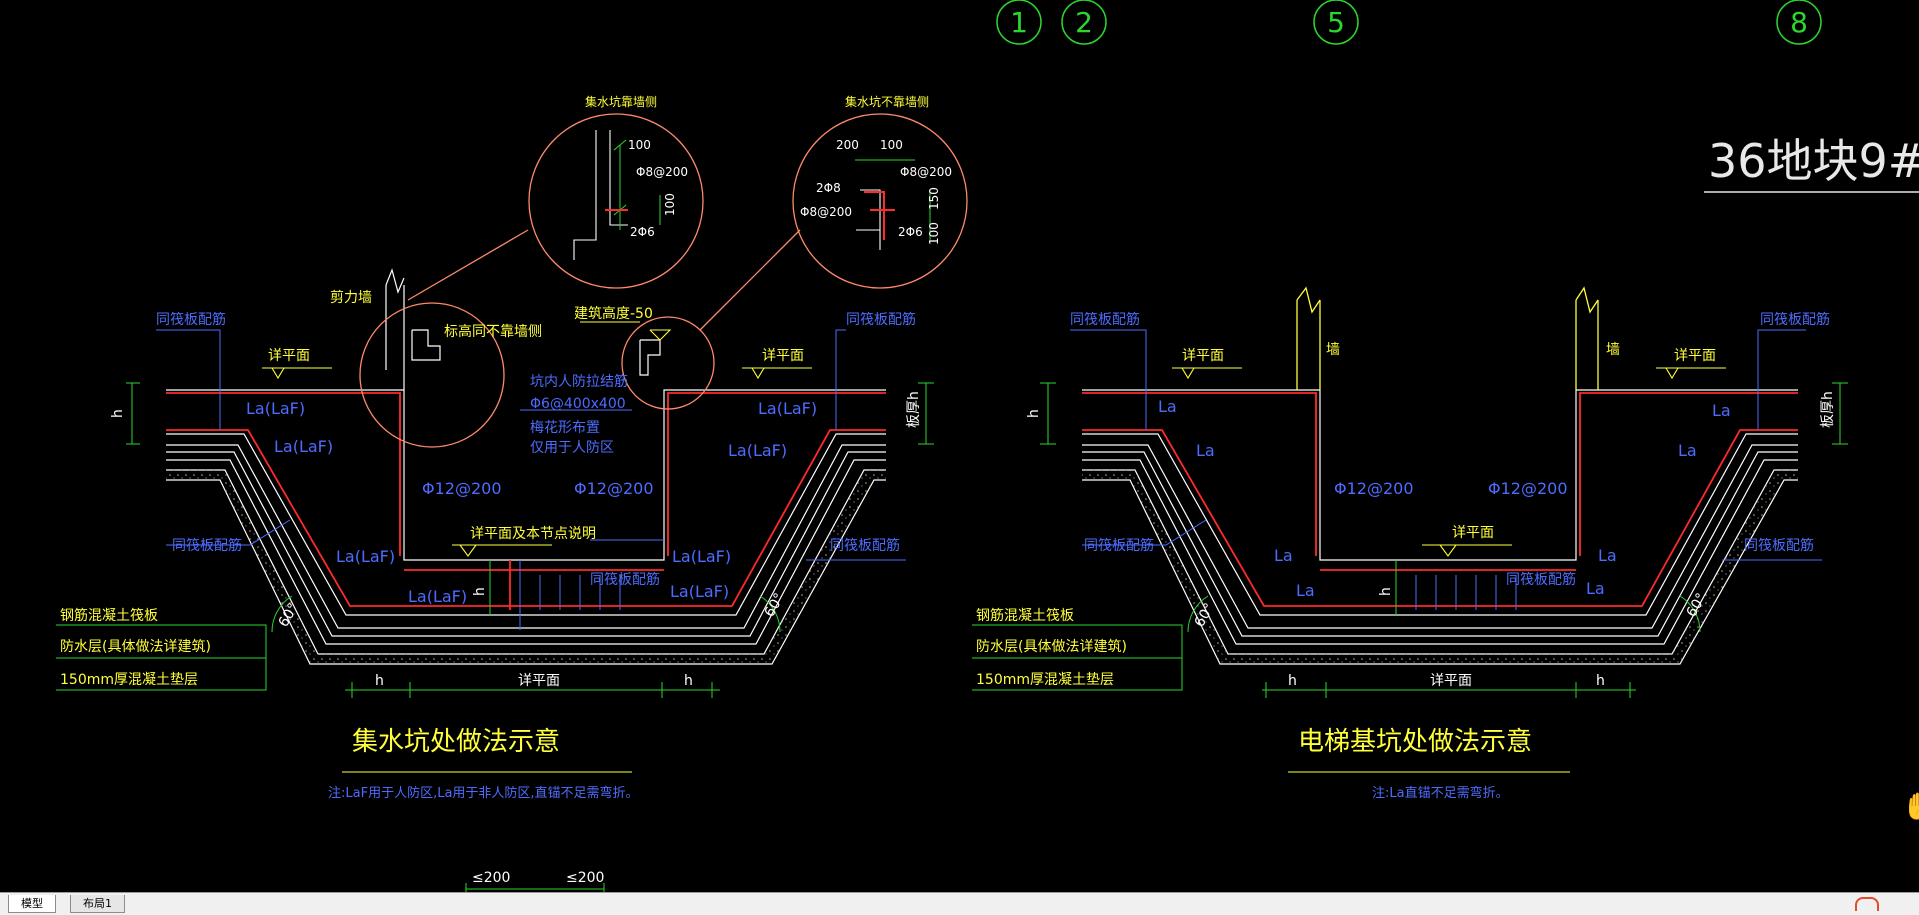 The height and width of the screenshot is (915, 1919). I want to click on rlbl-h-left: h, so click(1034, 413).